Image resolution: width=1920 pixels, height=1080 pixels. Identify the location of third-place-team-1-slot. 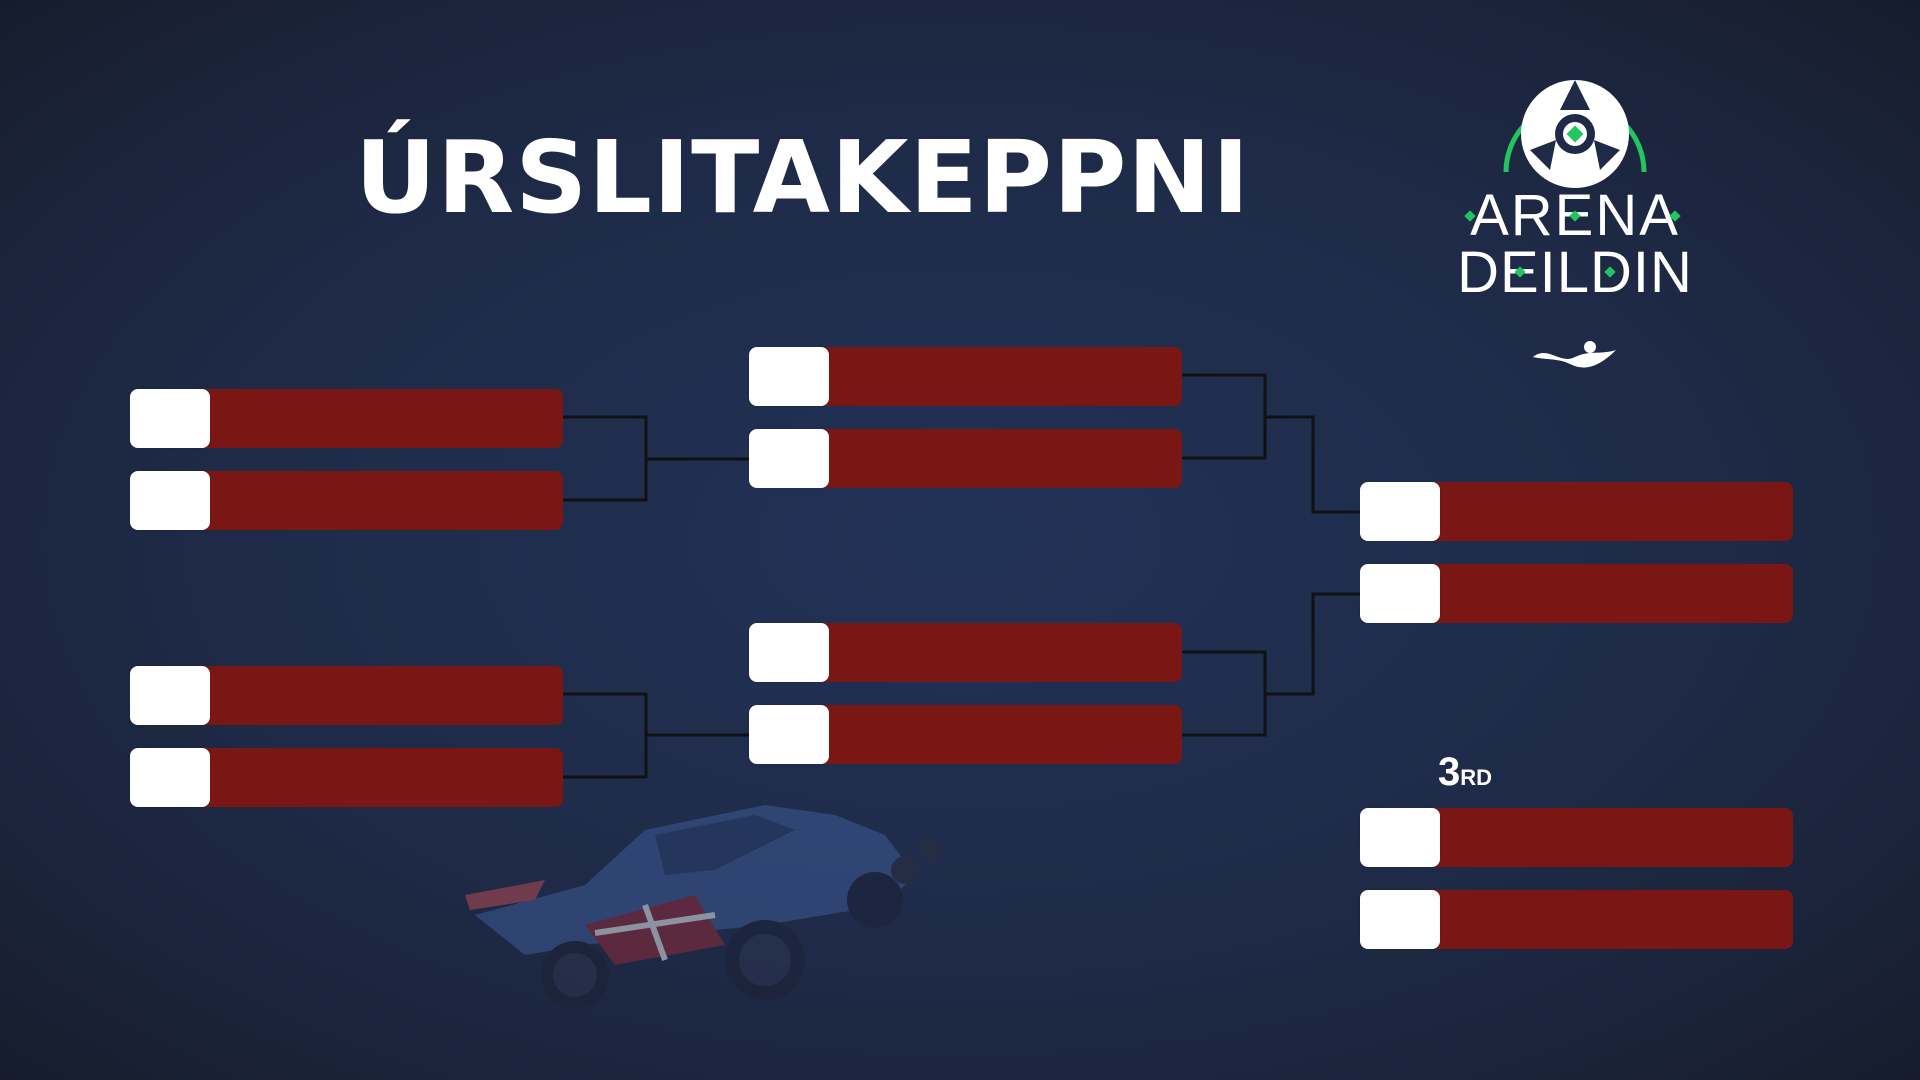
(1576, 837).